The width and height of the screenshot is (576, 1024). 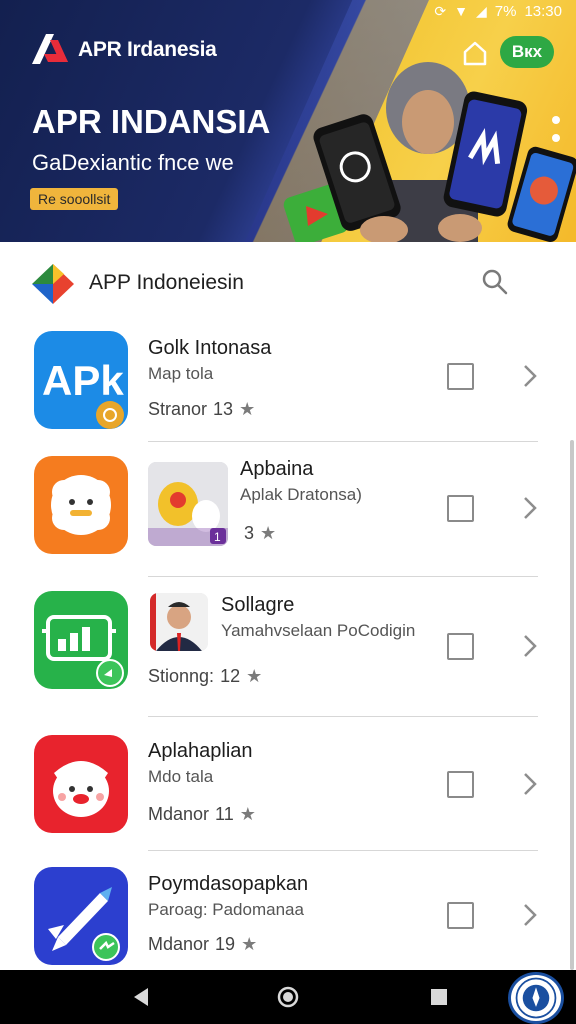 What do you see at coordinates (301, 494) in the screenshot?
I see `app-subtitle: Aplak Dratonsa)` at bounding box center [301, 494].